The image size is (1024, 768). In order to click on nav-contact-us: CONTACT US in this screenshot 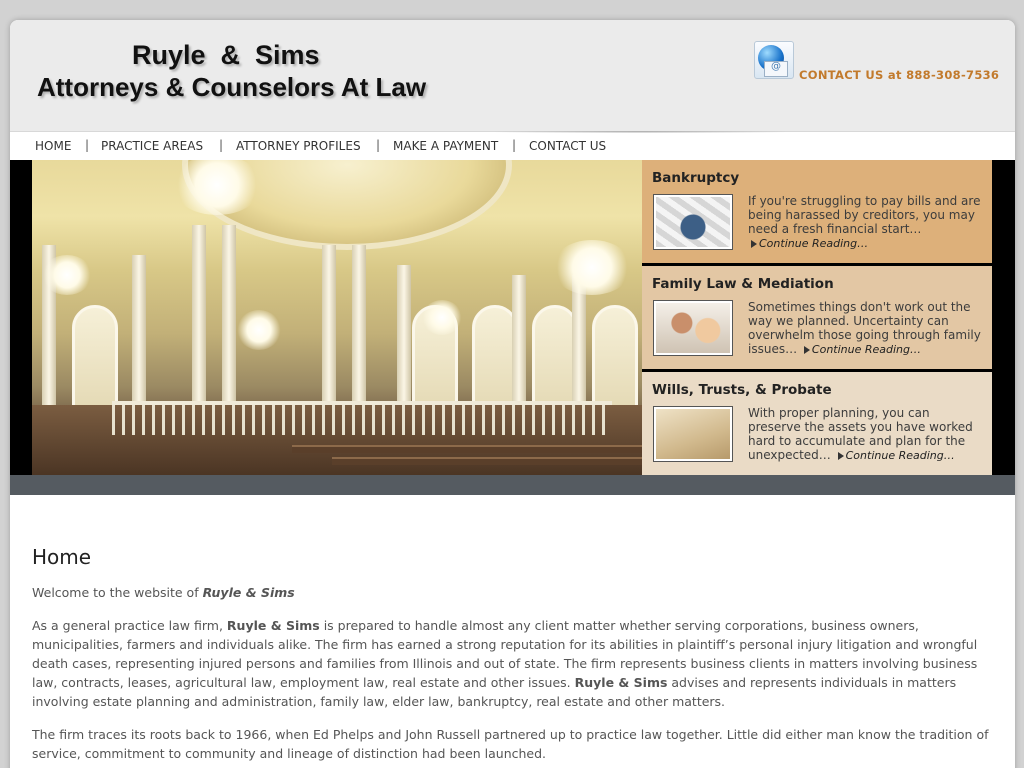, I will do `click(567, 146)`.